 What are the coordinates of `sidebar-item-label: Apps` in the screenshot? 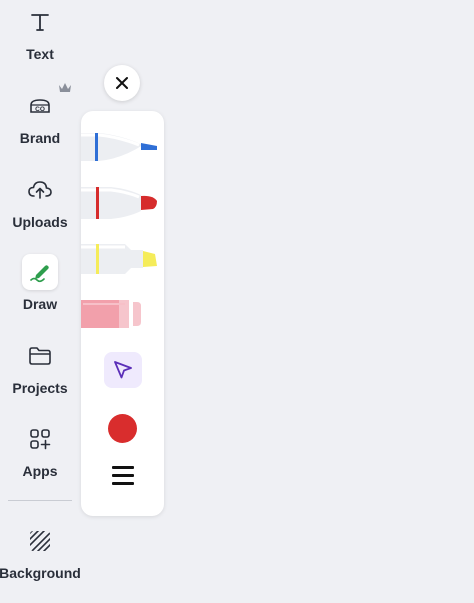 It's located at (40, 471).